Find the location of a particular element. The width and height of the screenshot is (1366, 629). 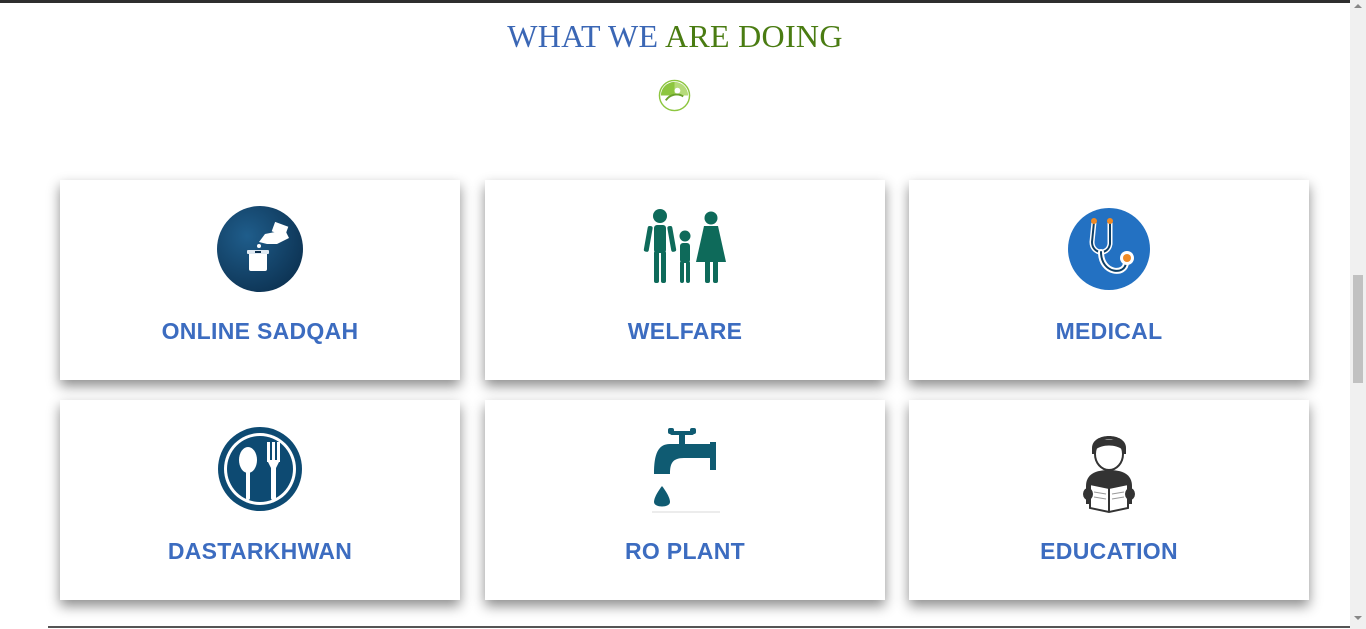

card-label: MEDICAL is located at coordinates (1109, 331).